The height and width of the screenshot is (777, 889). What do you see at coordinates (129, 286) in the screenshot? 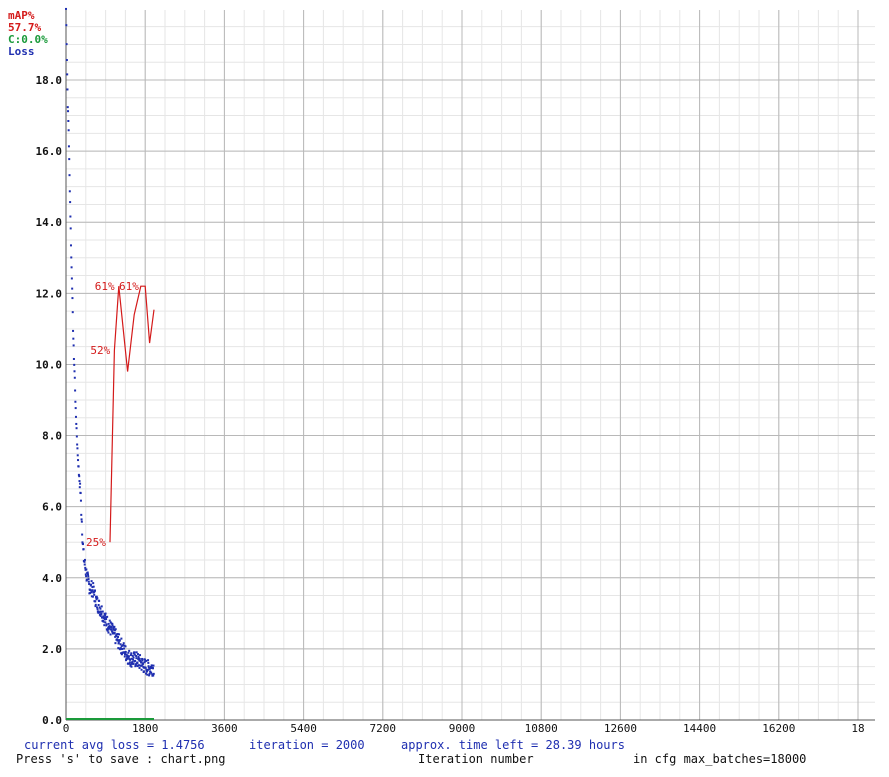
I see `map-annotation: 61%` at bounding box center [129, 286].